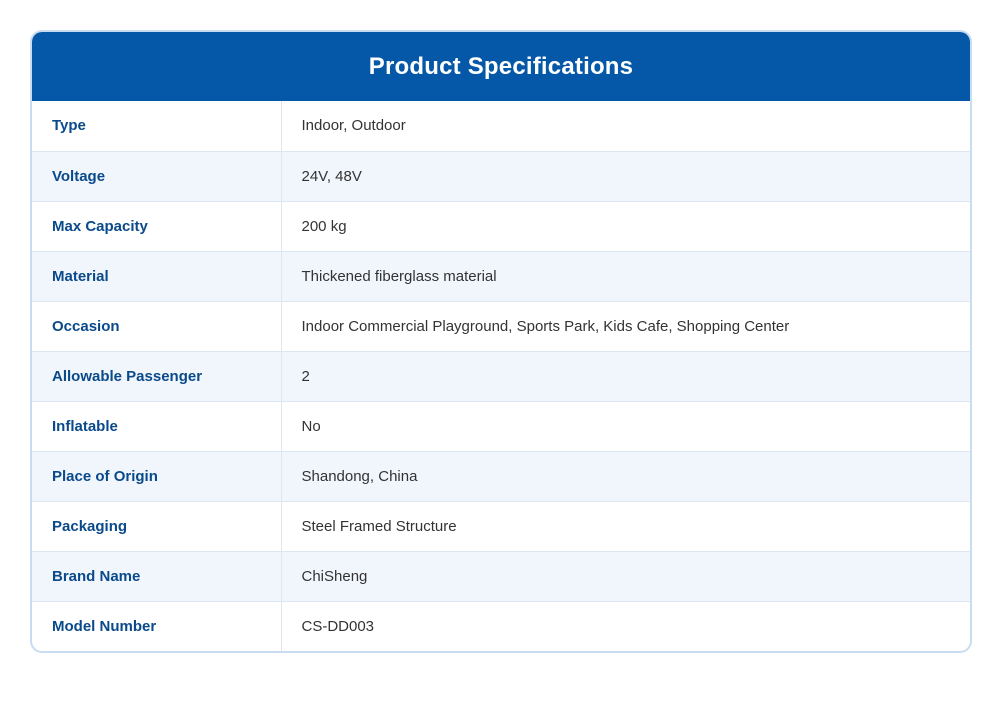 Image resolution: width=1000 pixels, height=710 pixels. Describe the element at coordinates (157, 275) in the screenshot. I see `spec-label-material: Material` at that location.